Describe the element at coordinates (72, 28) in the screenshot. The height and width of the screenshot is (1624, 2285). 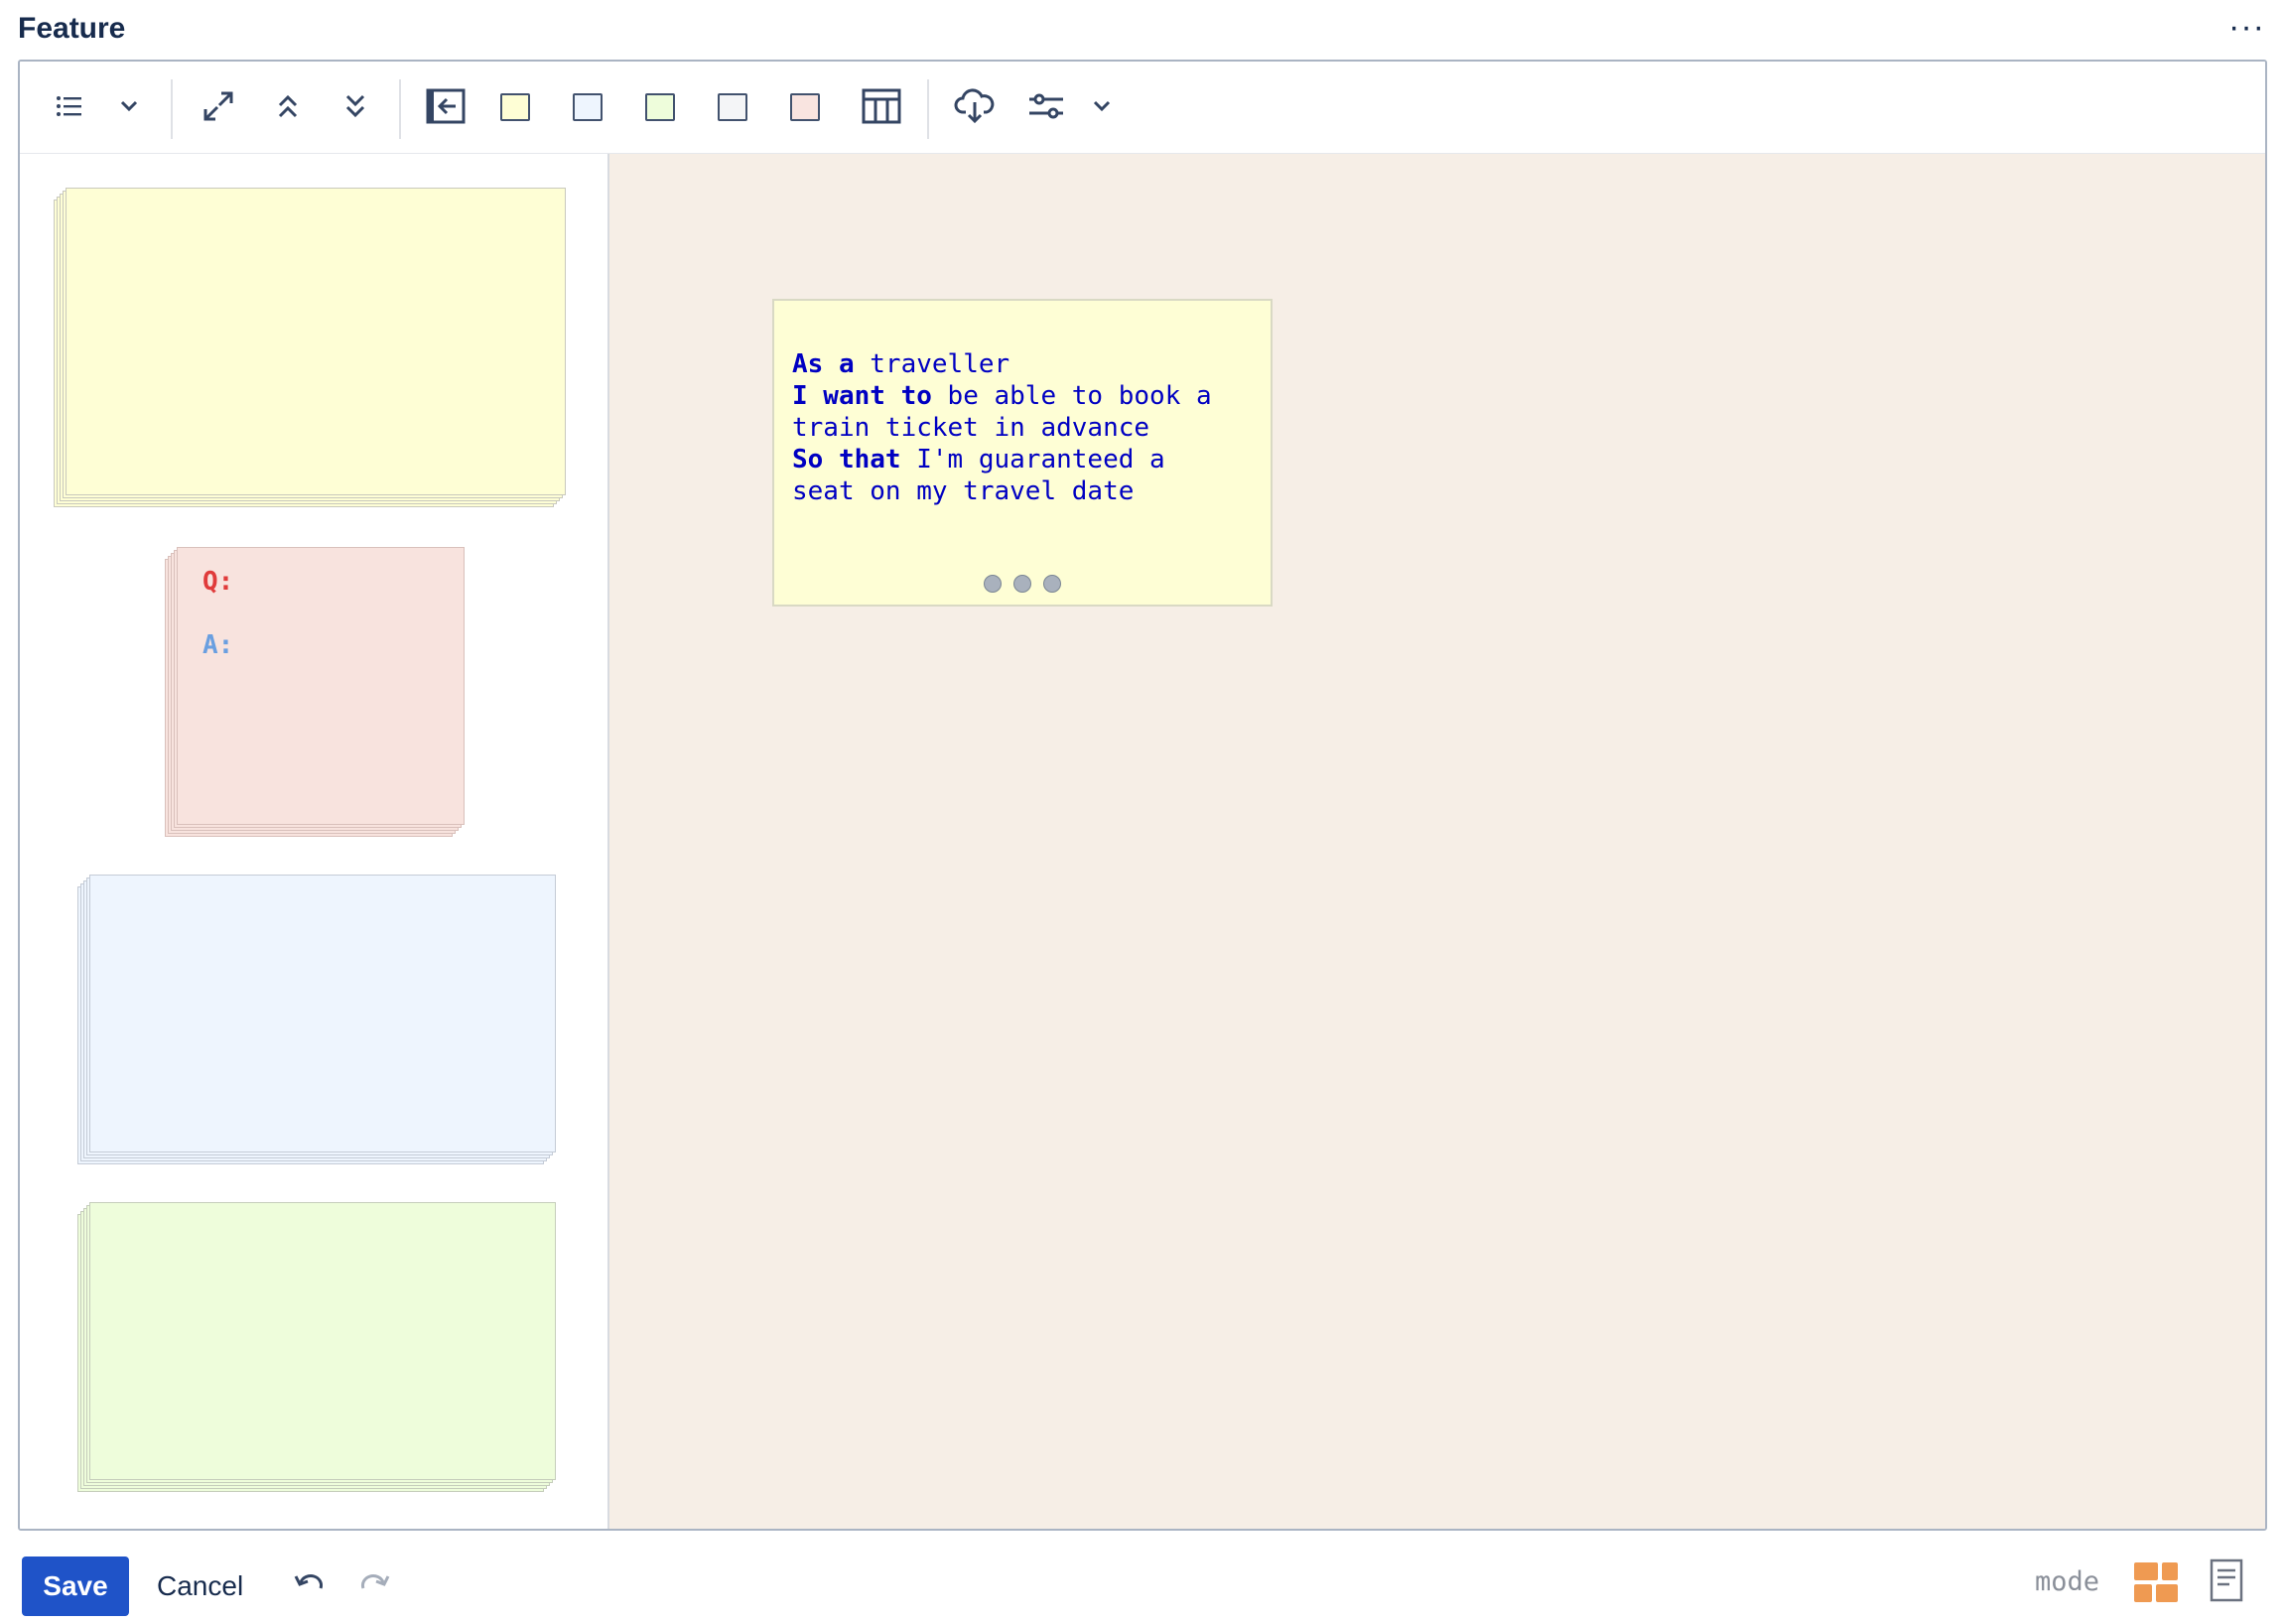
I see `page-title: Feature` at that location.